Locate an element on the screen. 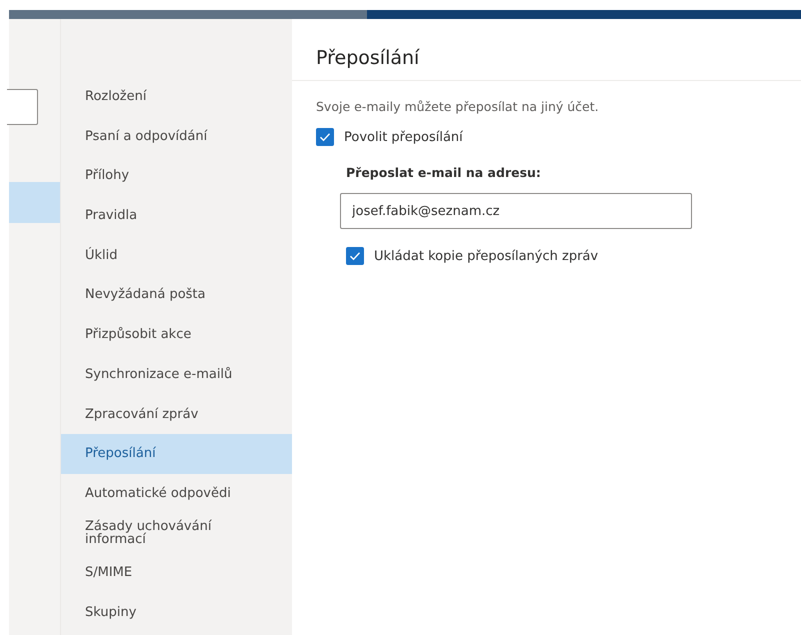 Image resolution: width=801 pixels, height=635 pixels. checkbox-label: Povolit přeposílání is located at coordinates (403, 137).